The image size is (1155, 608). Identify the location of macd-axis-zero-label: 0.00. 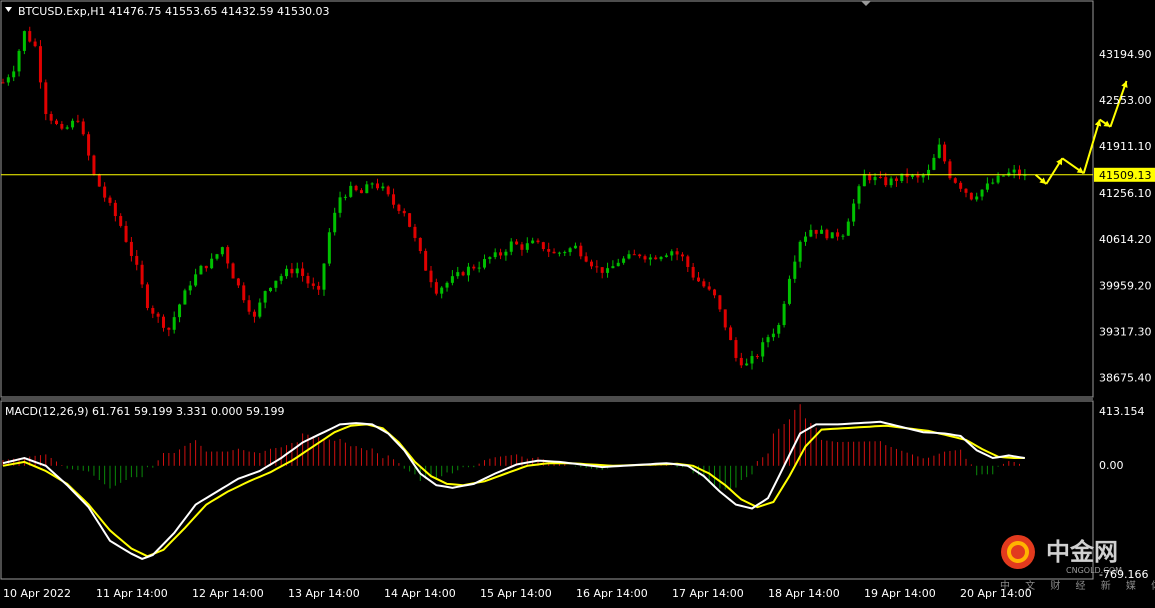
(1111, 465).